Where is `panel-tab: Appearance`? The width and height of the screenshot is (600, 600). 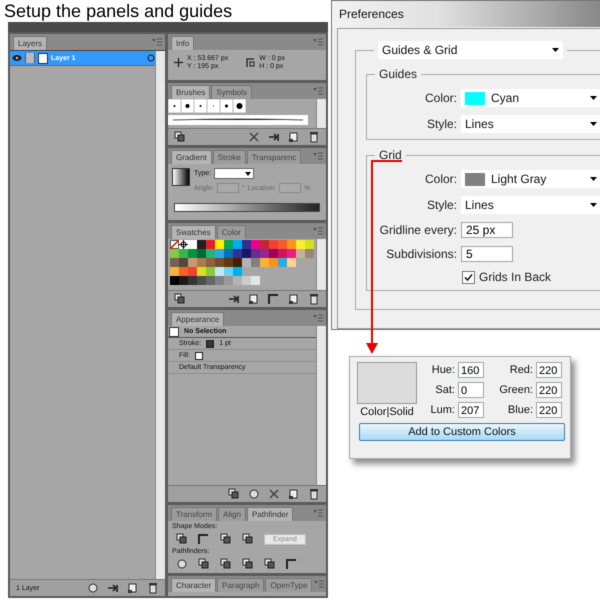
panel-tab: Appearance is located at coordinates (197, 319).